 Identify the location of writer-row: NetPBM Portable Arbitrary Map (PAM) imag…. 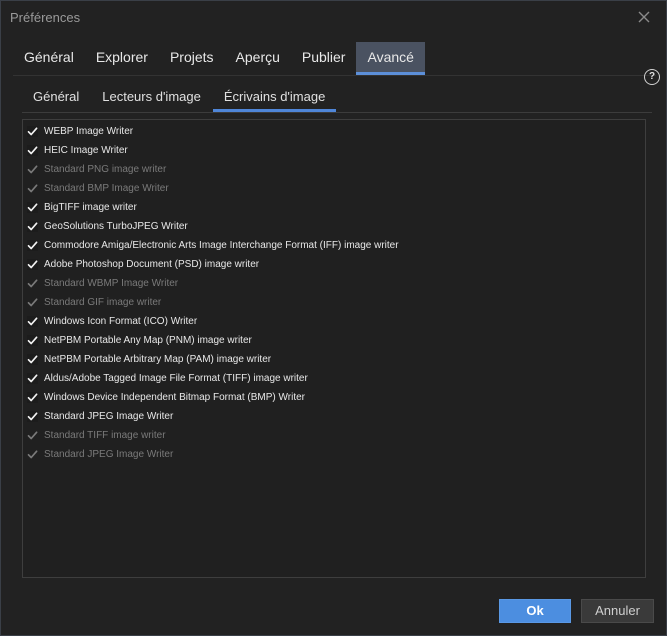
(149, 359).